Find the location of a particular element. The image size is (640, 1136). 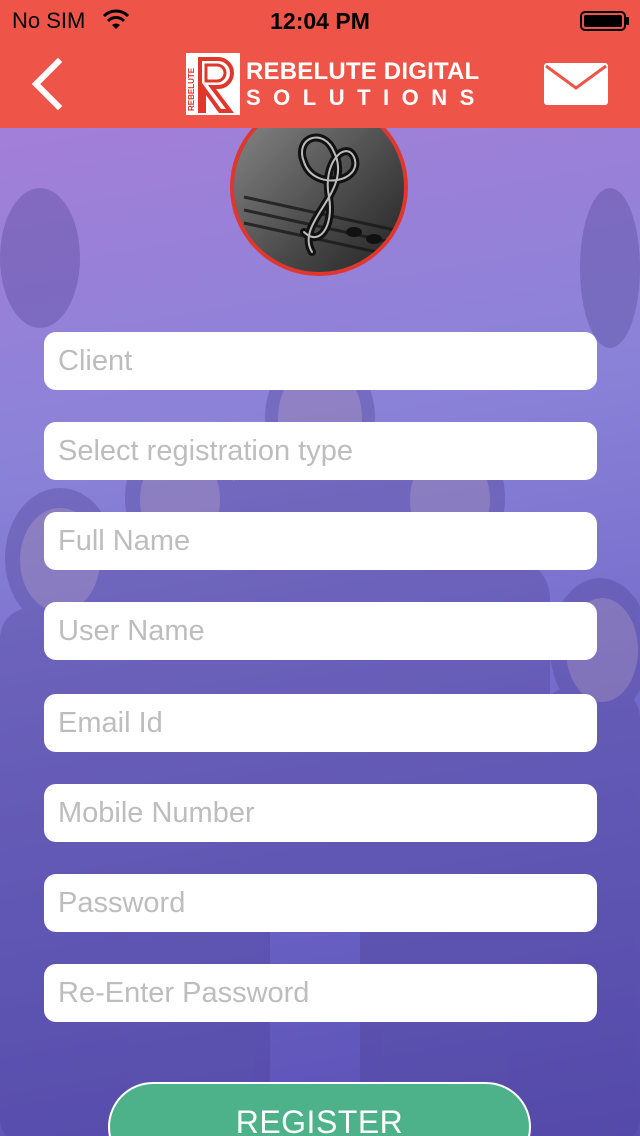

registration-type-select is located at coordinates (320, 451).